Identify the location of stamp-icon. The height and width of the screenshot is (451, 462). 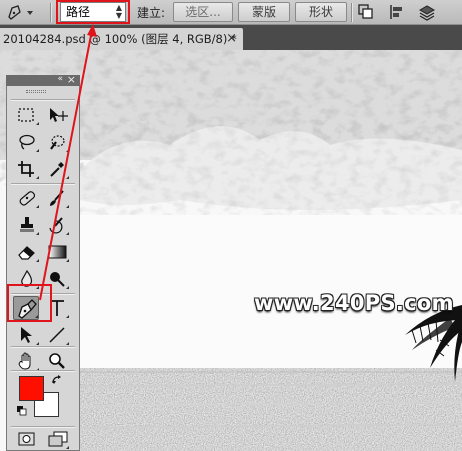
(27, 224).